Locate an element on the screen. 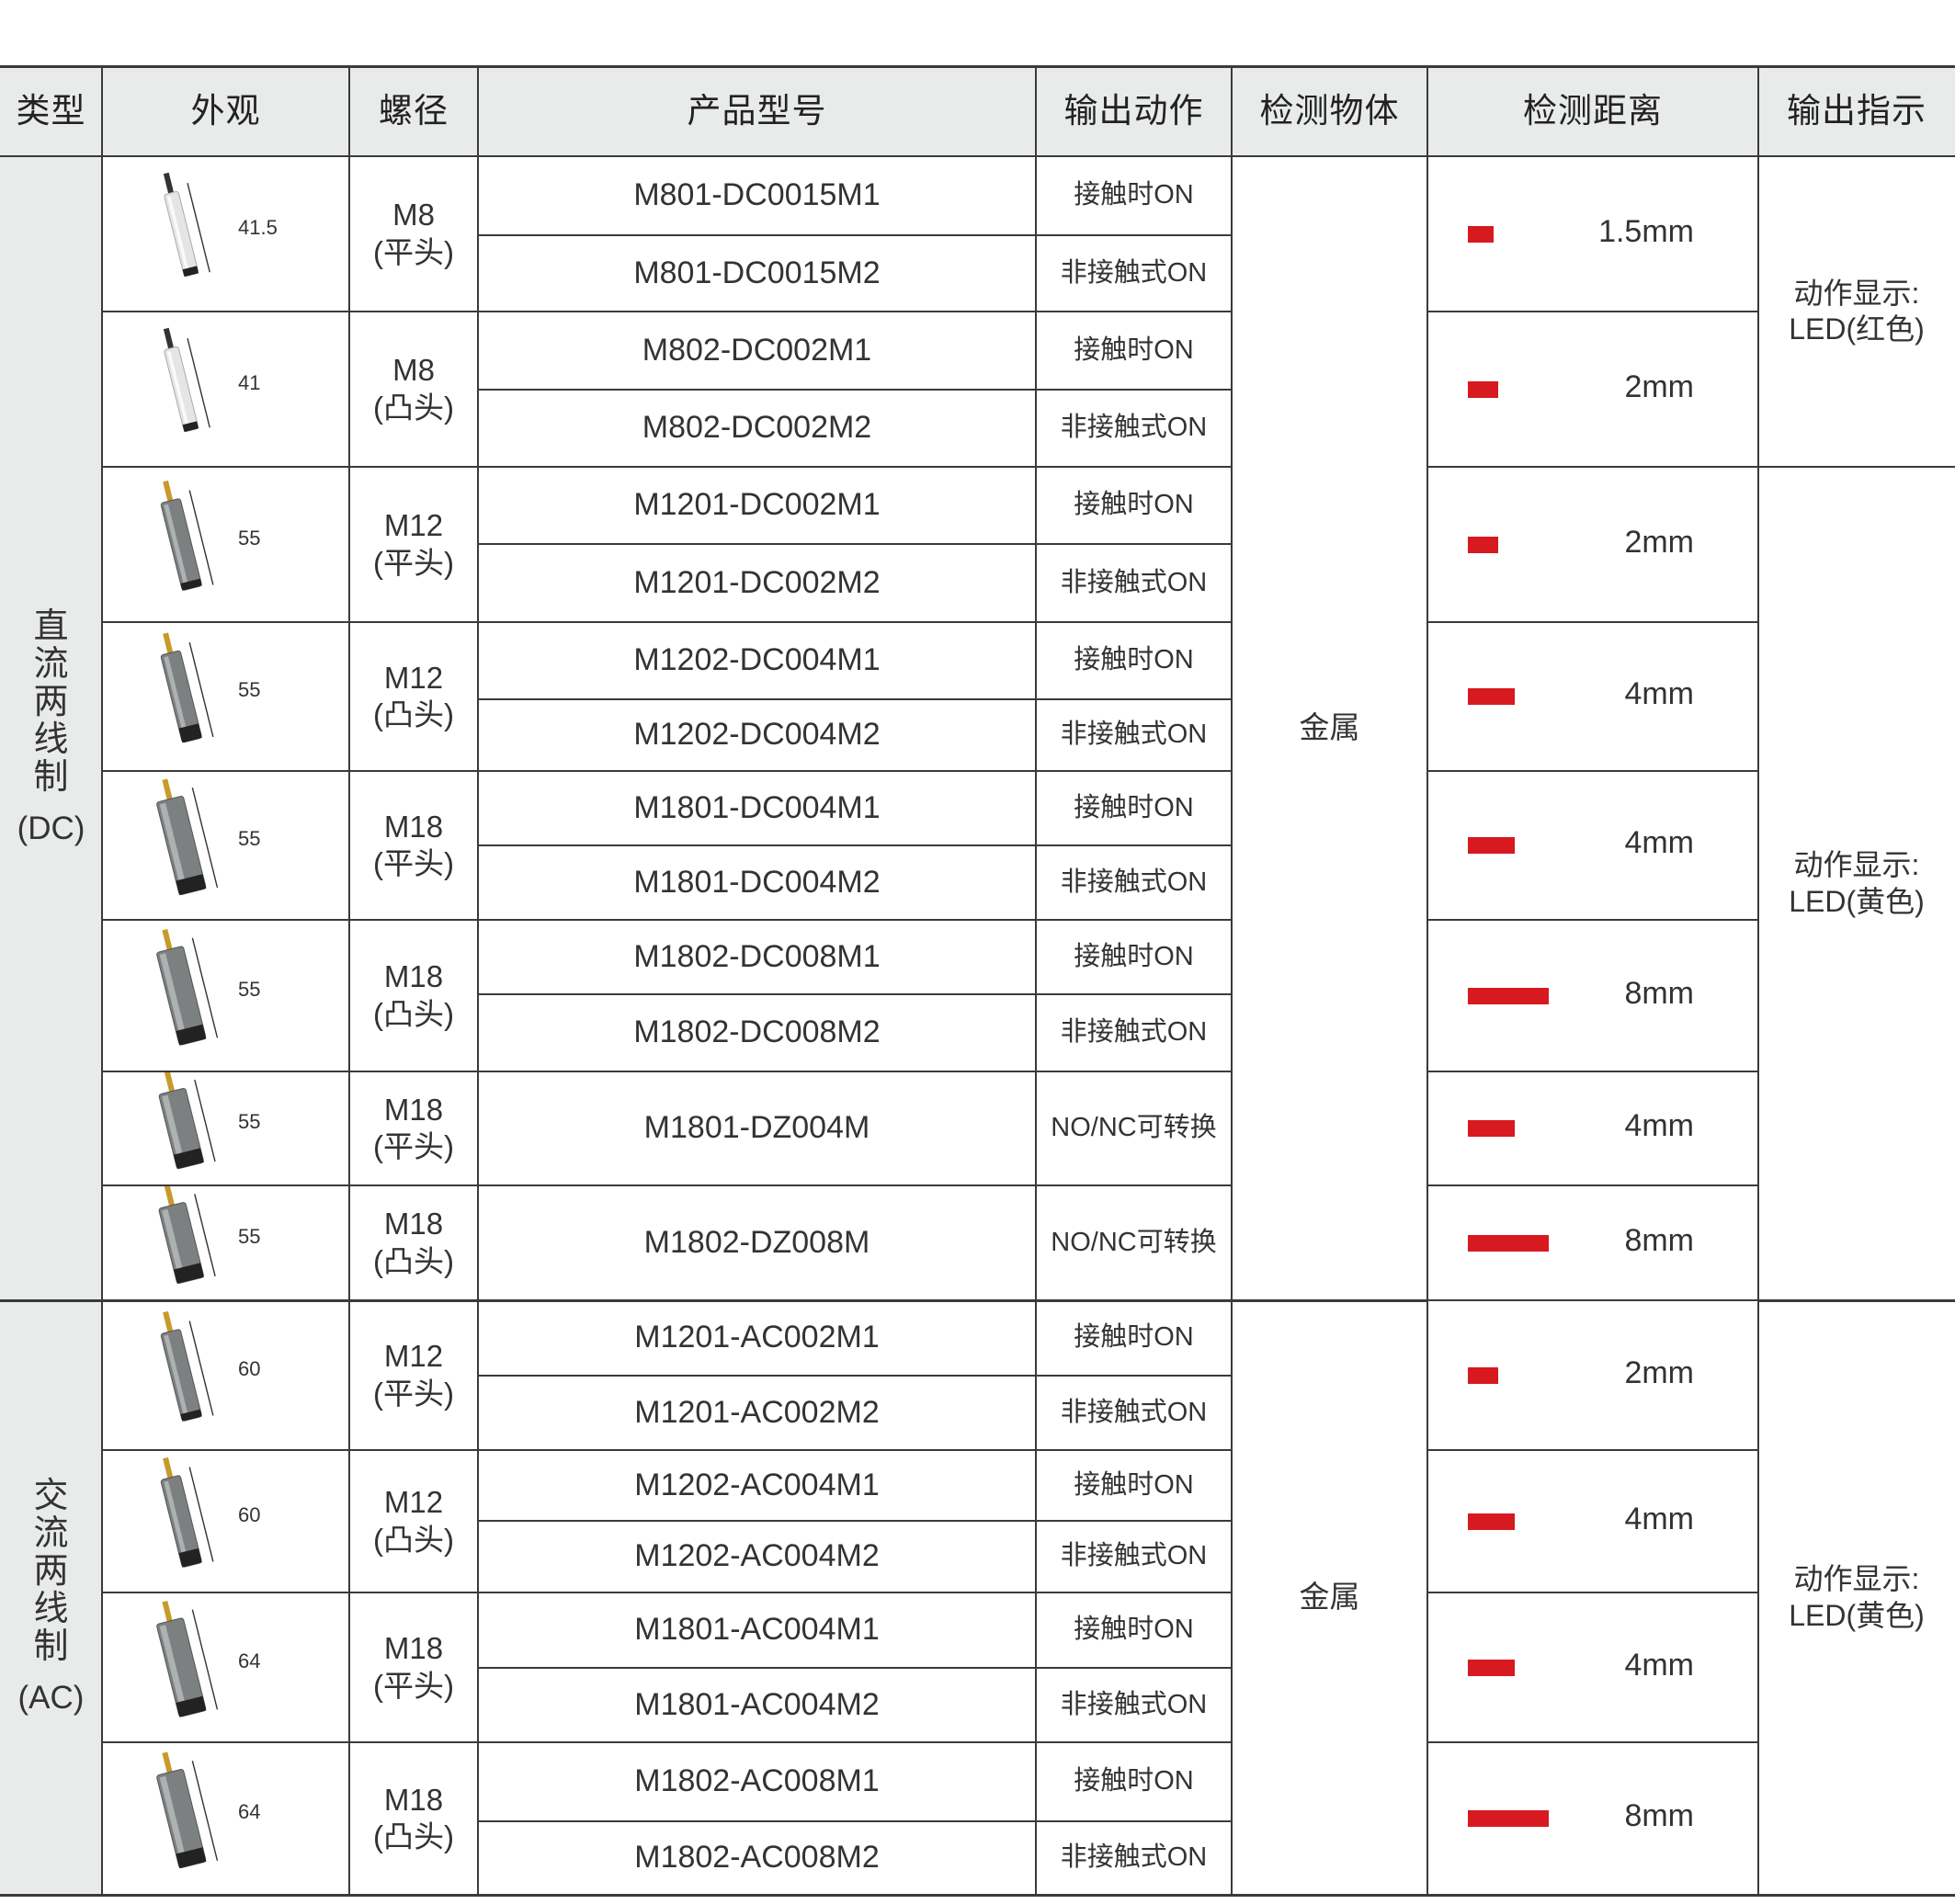 Image resolution: width=1955 pixels, height=1904 pixels. sensor-length-label: 64 is located at coordinates (250, 1811).